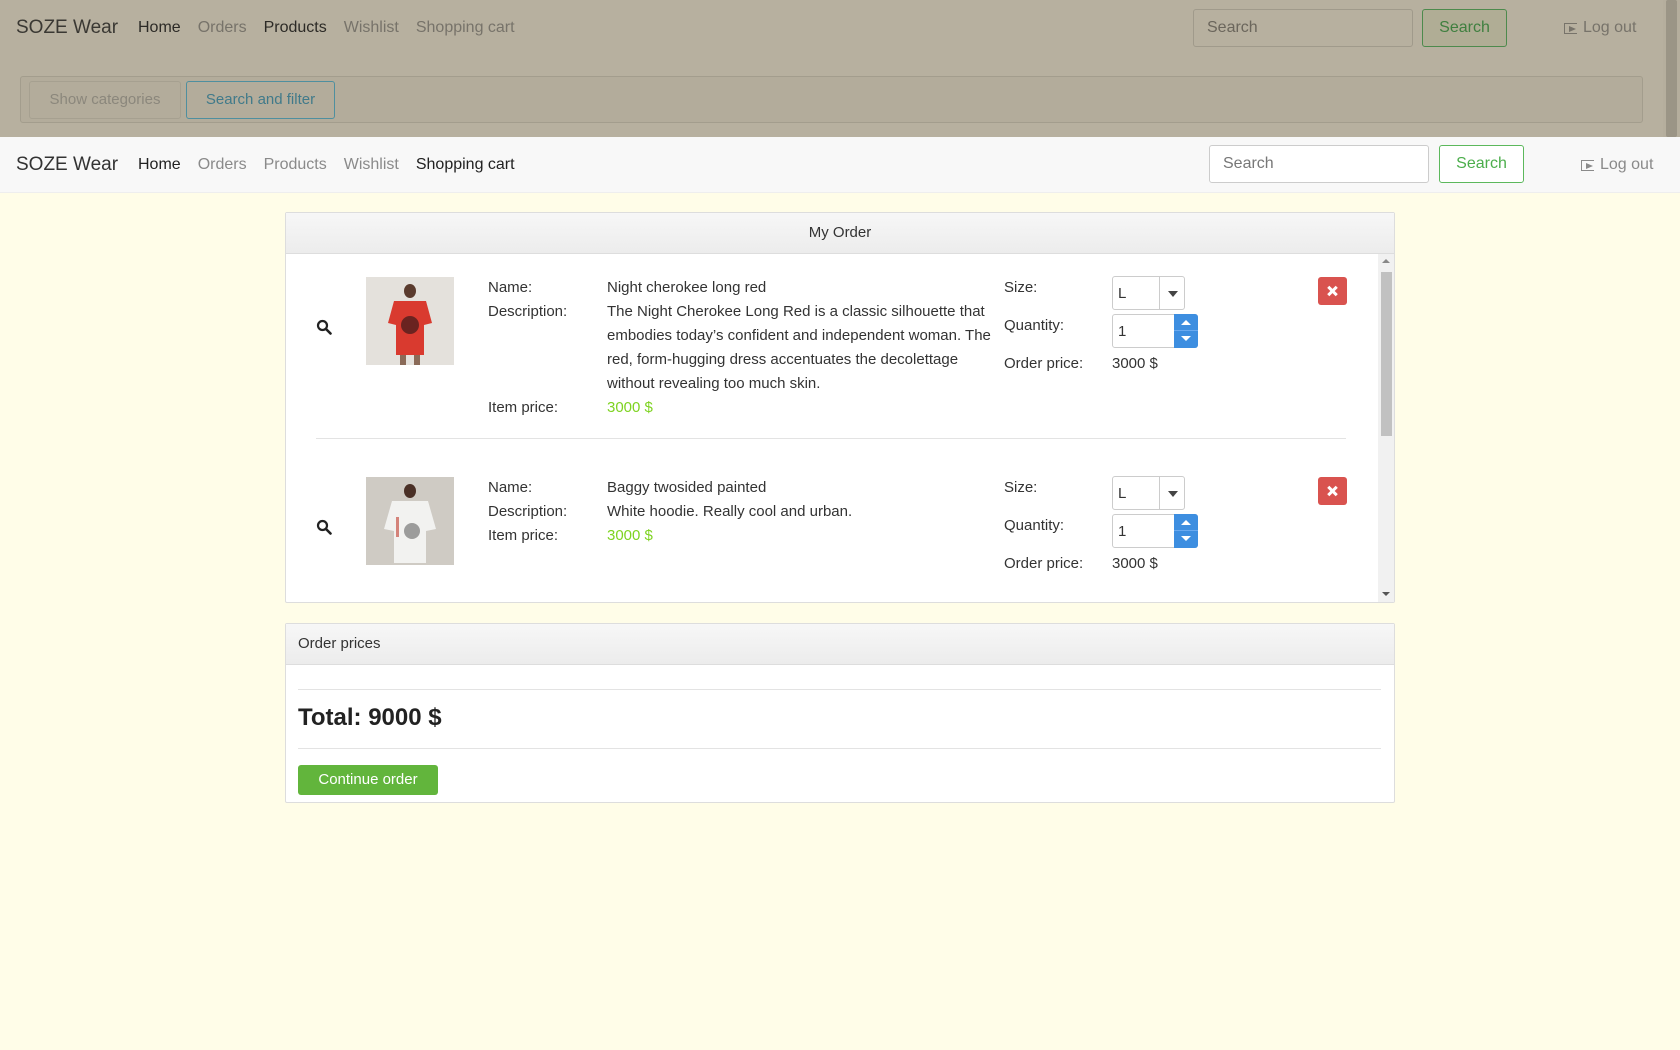 This screenshot has width=1680, height=1050. Describe the element at coordinates (831, 99) in the screenshot. I see `background-filter-bar: Show categories Search and filter` at that location.